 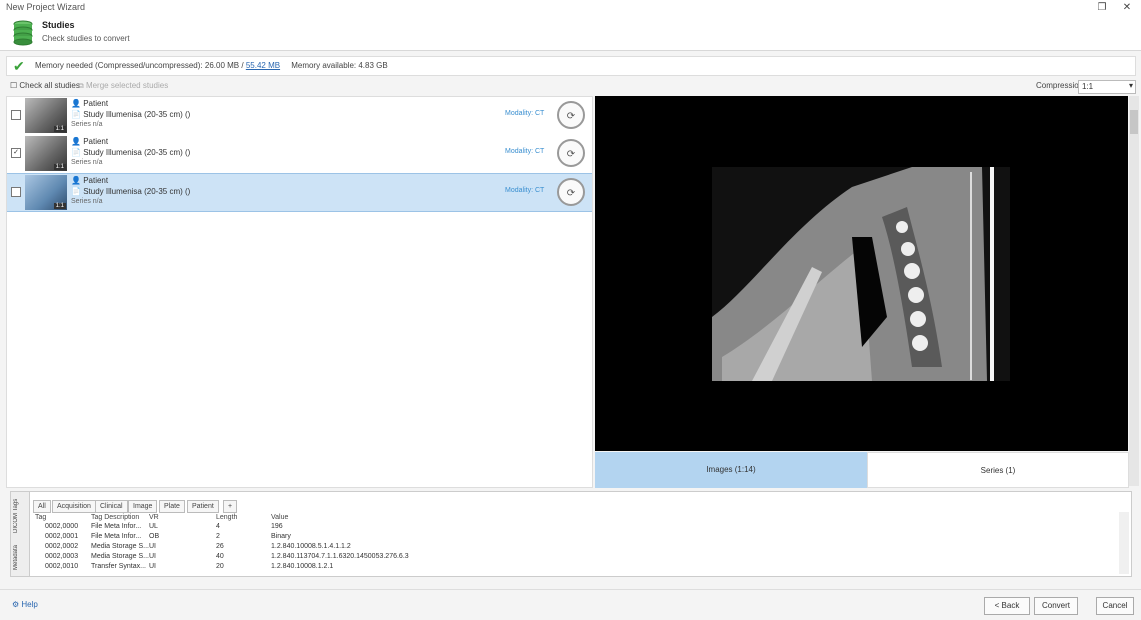 I want to click on filter-tab-patient: Patient, so click(x=203, y=506).